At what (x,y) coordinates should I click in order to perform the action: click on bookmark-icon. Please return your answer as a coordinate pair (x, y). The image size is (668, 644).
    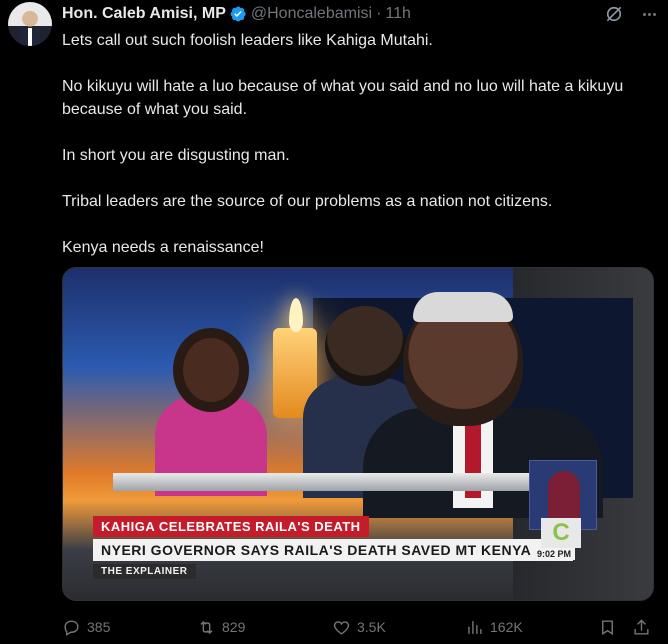
    Looking at the image, I should click on (607, 627).